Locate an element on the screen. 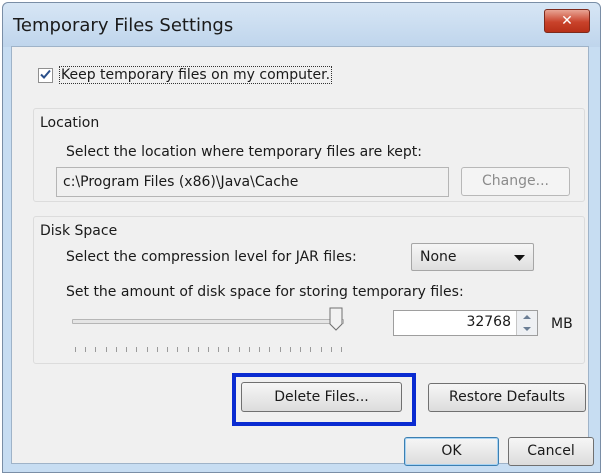 The image size is (603, 473). caret-down-icon is located at coordinates (527, 329).